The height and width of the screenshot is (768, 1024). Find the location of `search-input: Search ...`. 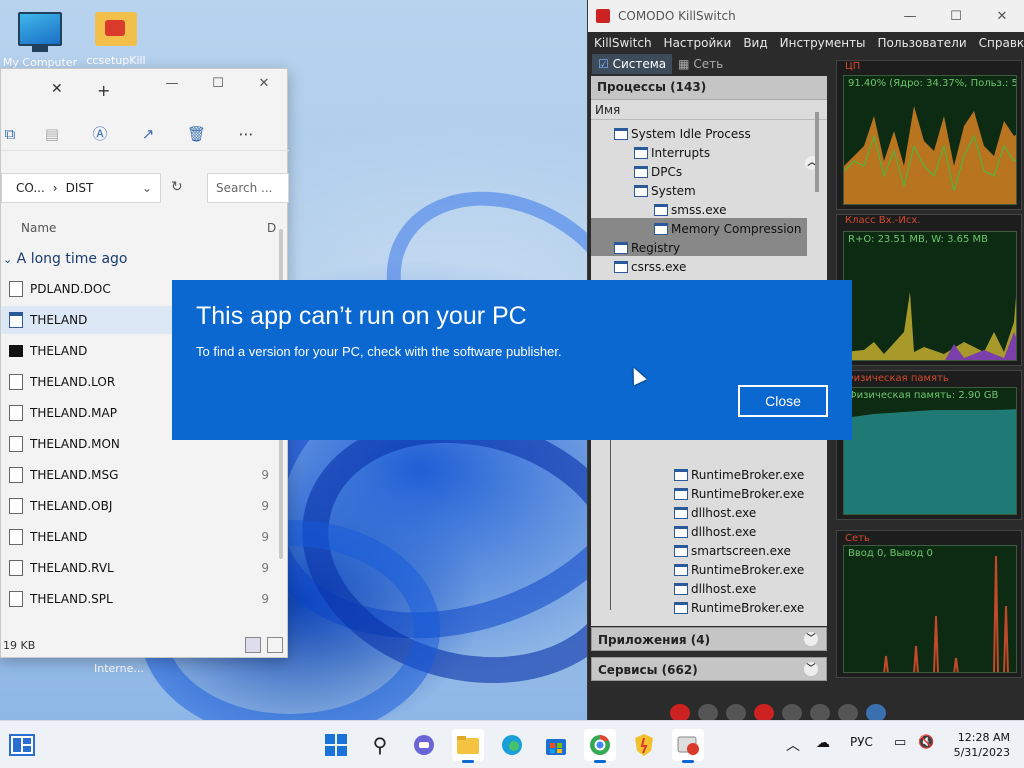

search-input: Search ... is located at coordinates (248, 188).